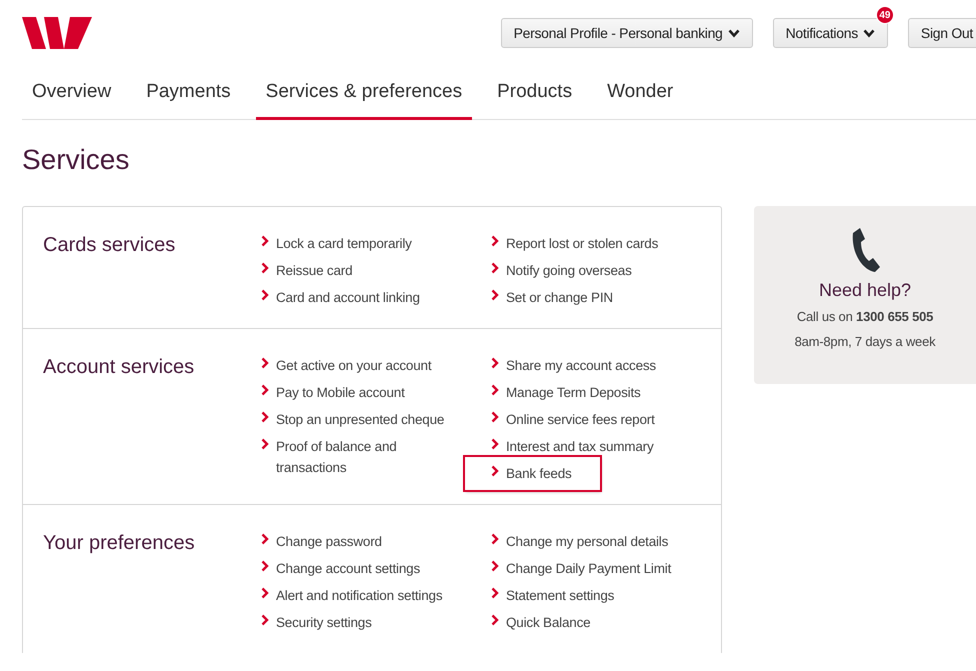 This screenshot has width=976, height=671. I want to click on service-link: Get active on your account, so click(348, 365).